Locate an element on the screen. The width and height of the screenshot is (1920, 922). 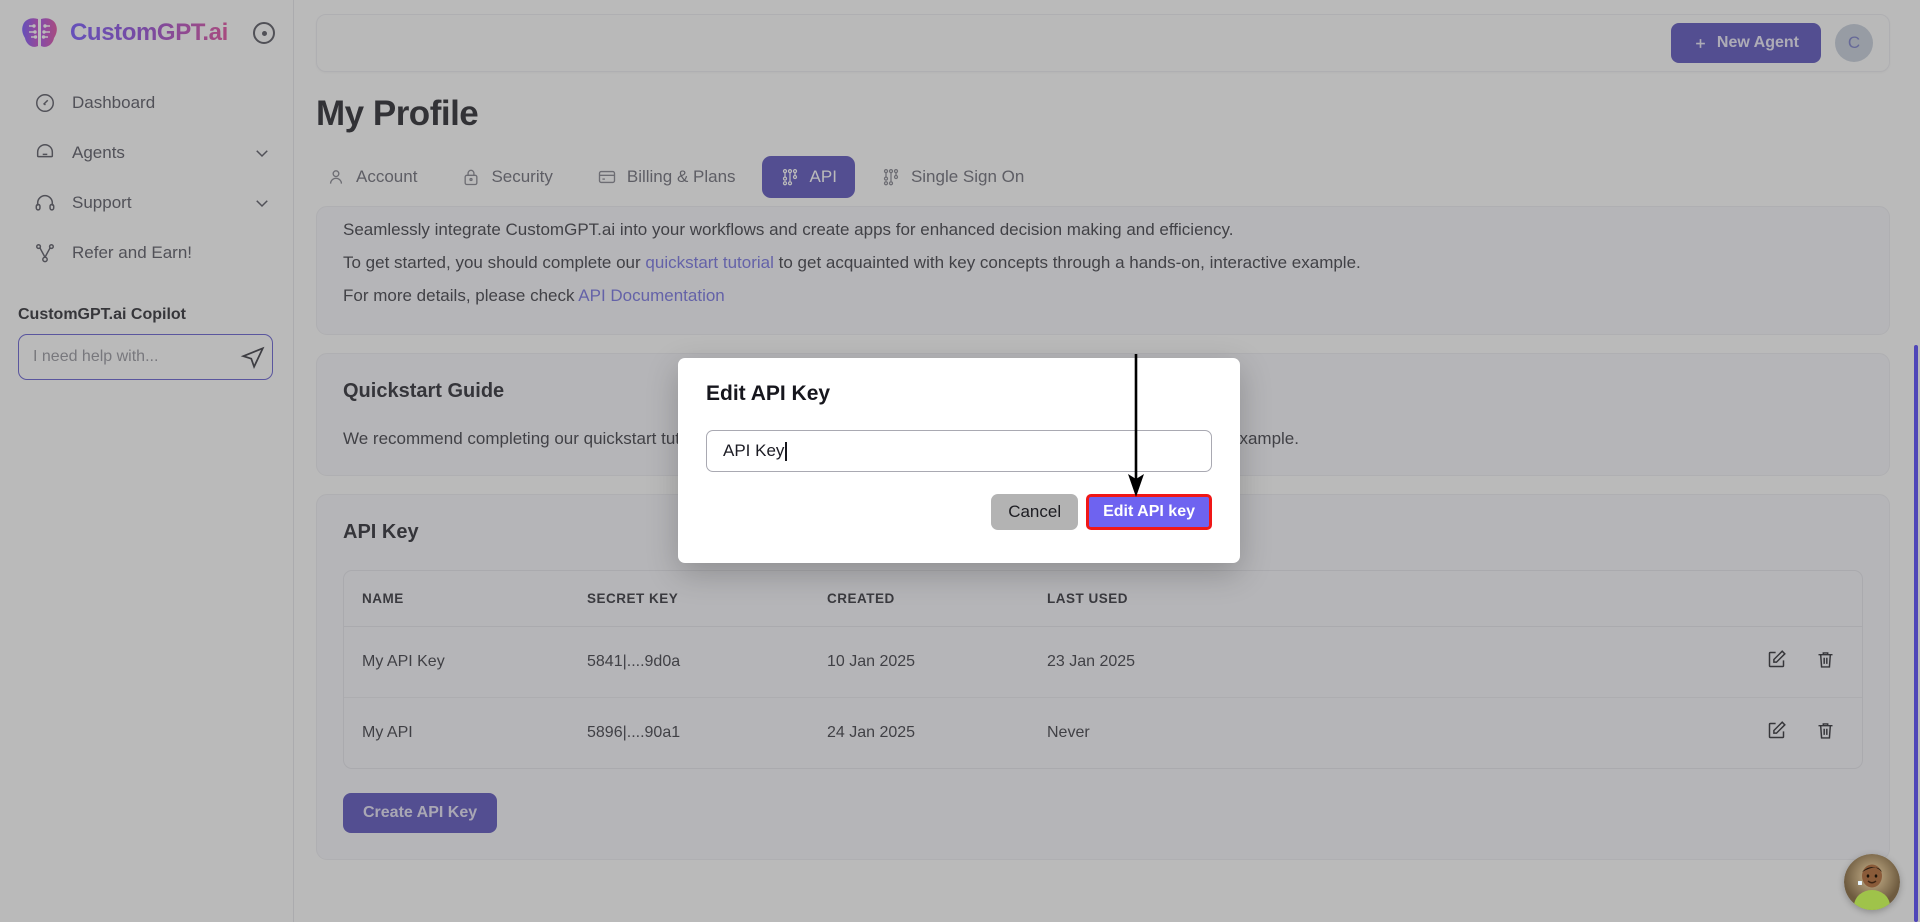
tab-label: Account is located at coordinates (387, 176).